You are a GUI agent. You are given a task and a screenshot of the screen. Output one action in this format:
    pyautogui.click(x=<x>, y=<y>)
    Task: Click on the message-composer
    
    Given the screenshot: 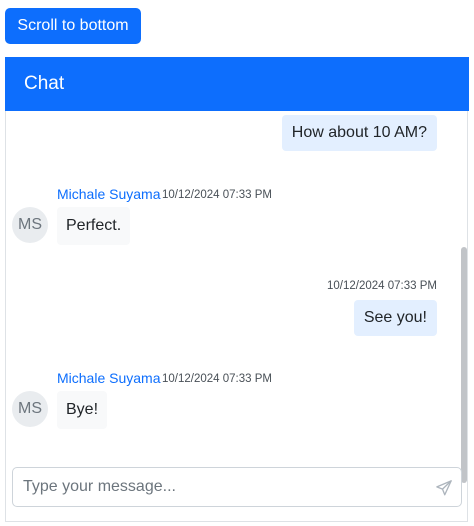 What is the action you would take?
    pyautogui.click(x=237, y=487)
    